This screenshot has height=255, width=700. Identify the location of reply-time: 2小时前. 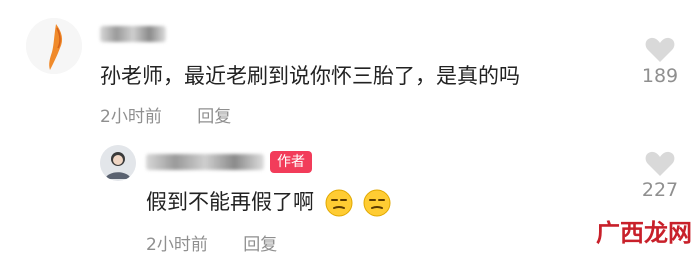
(177, 245).